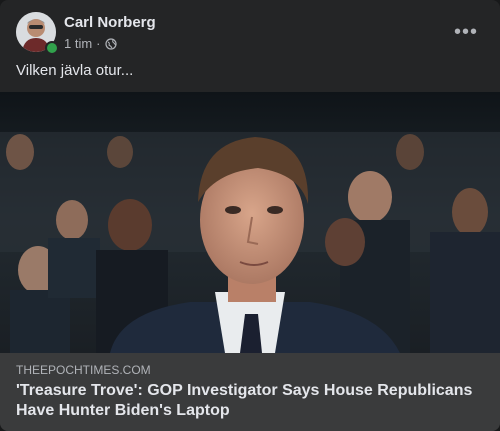  I want to click on link-domain: THEEPOCHTIMES.COM, so click(83, 370).